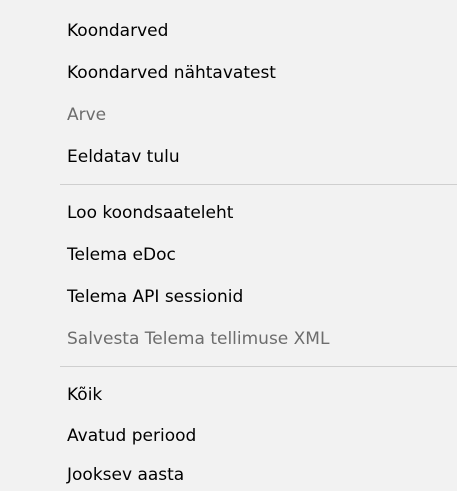 This screenshot has height=491, width=457. What do you see at coordinates (171, 73) in the screenshot?
I see `menu-item-koondarved-nahtavatest: Koondarved nähtavatest` at bounding box center [171, 73].